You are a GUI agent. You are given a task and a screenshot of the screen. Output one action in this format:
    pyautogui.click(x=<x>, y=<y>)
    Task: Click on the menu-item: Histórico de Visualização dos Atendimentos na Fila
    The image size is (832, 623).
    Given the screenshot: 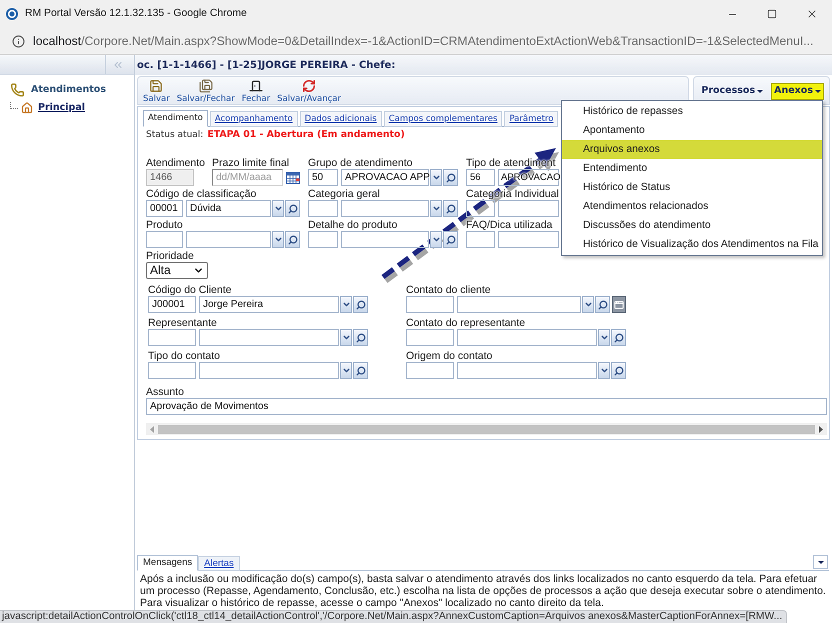 What is the action you would take?
    pyautogui.click(x=692, y=244)
    